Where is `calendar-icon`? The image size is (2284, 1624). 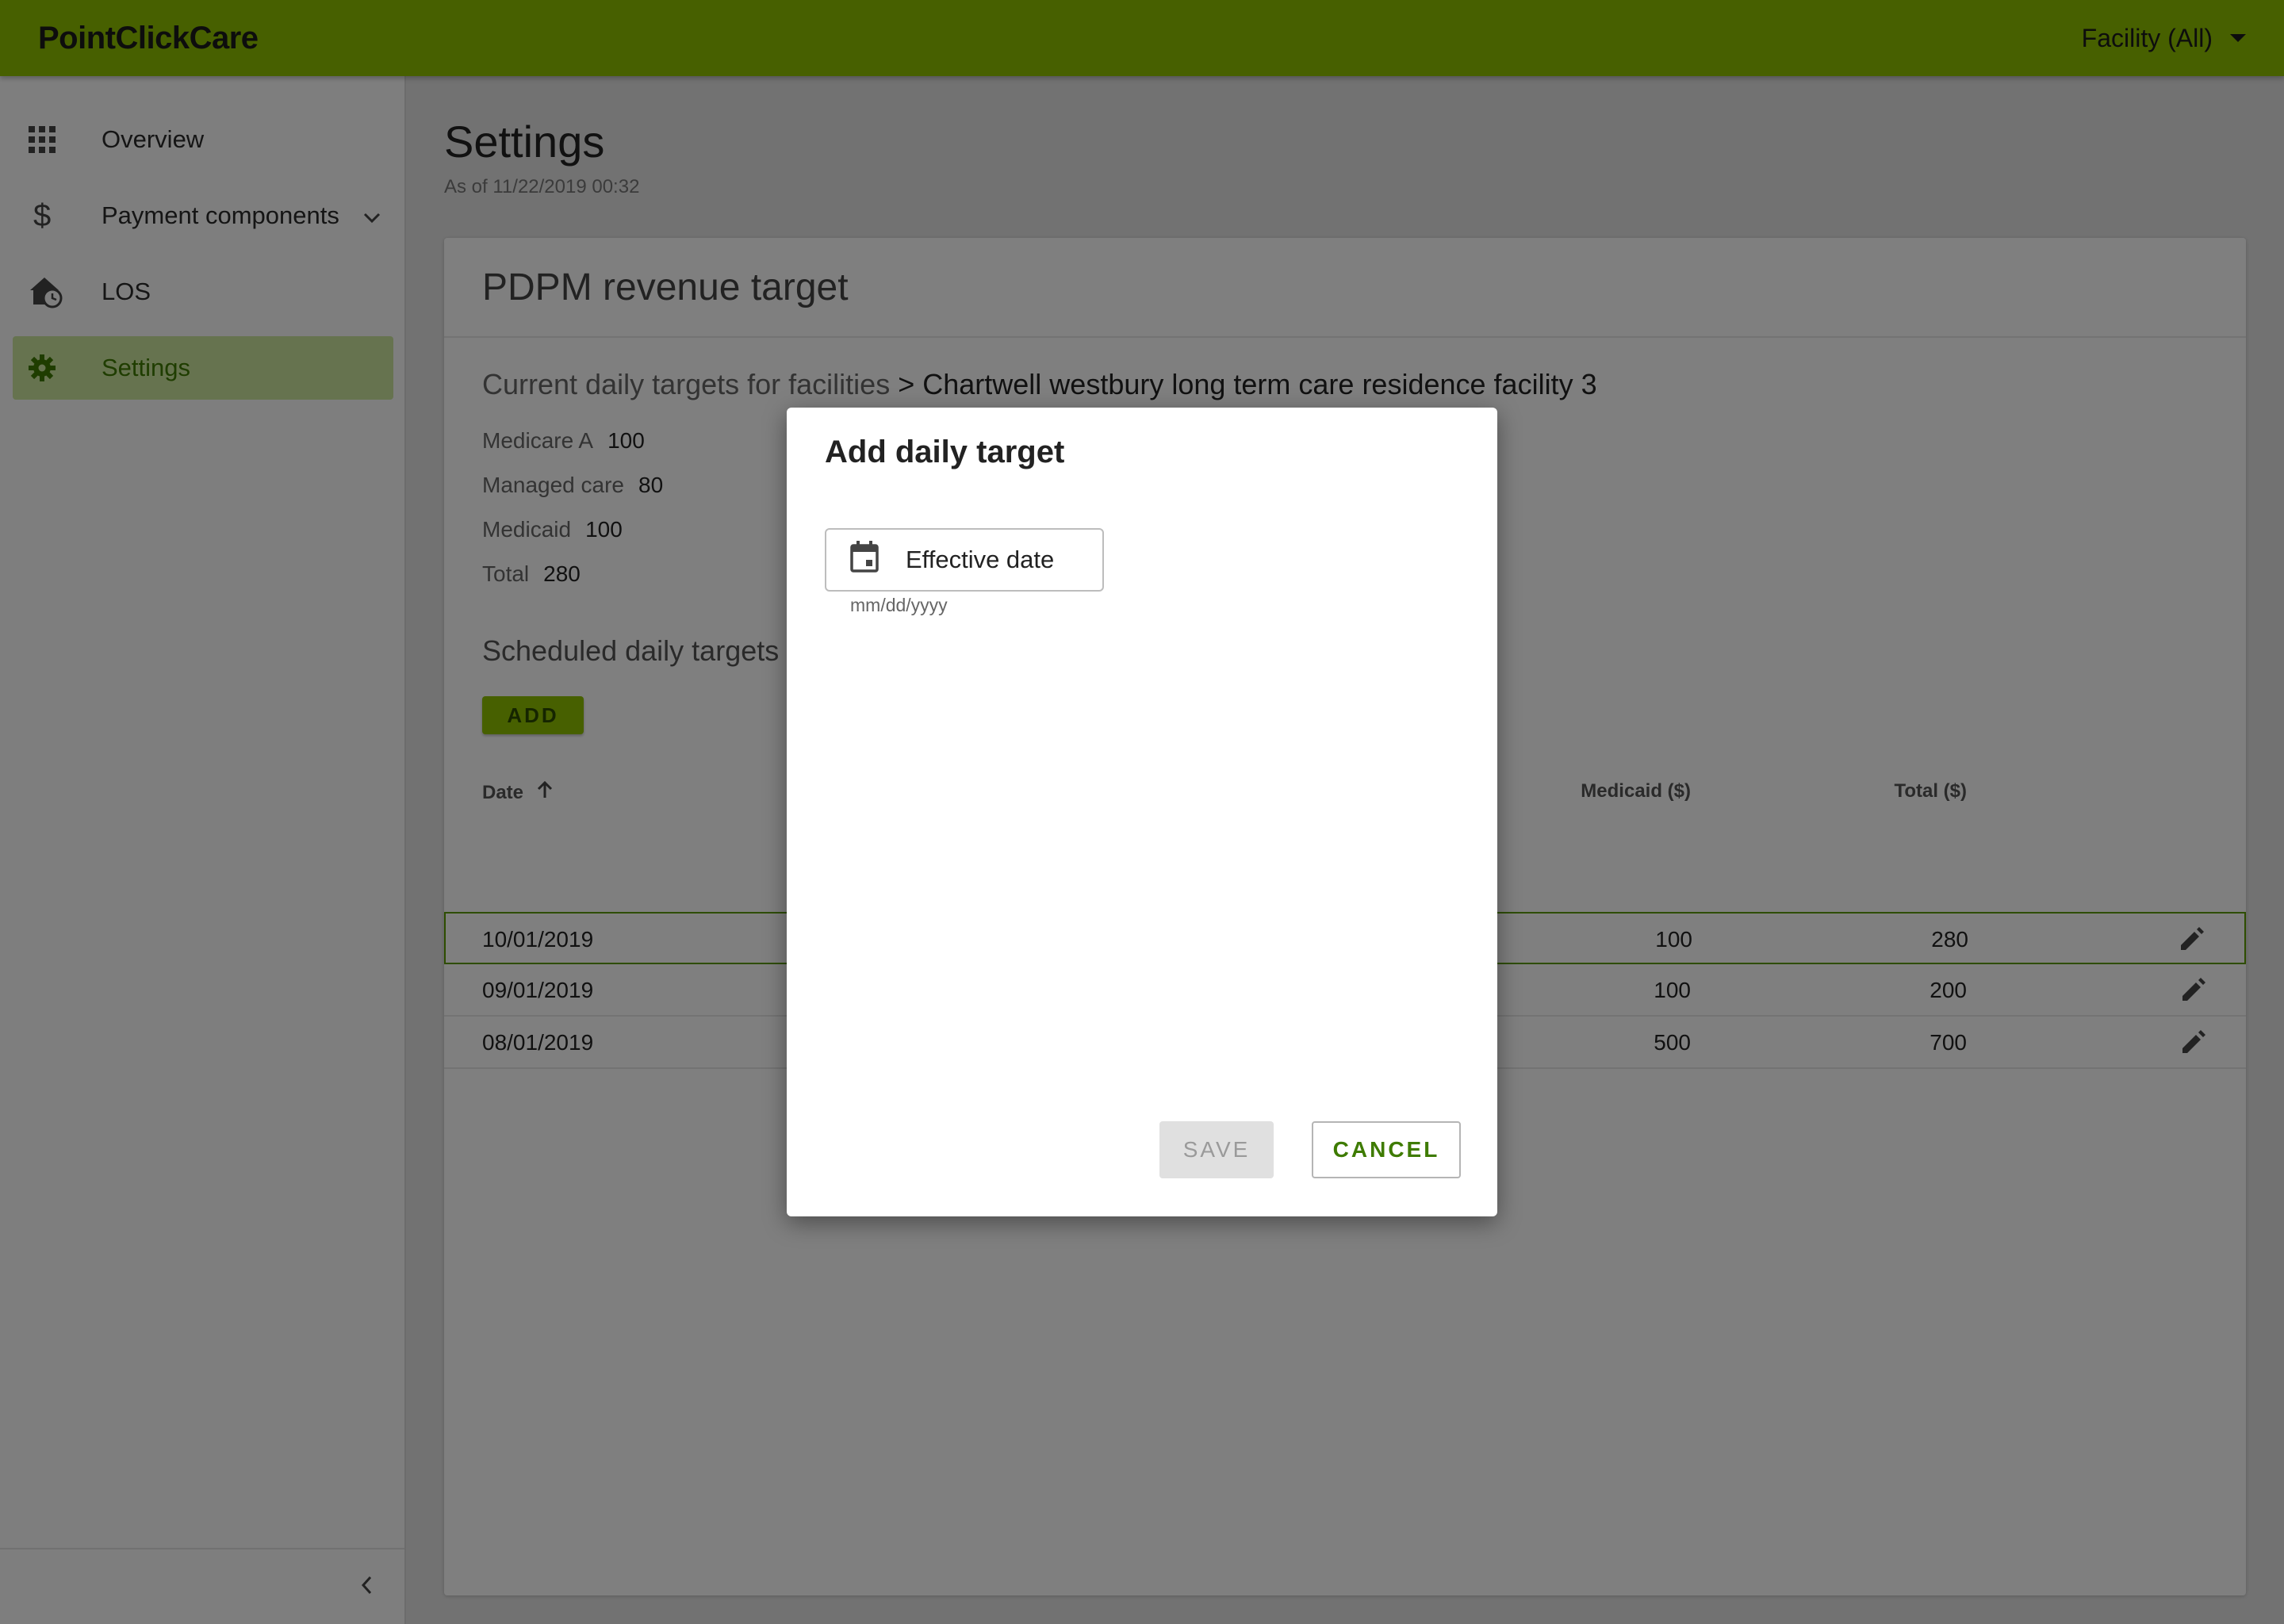
calendar-icon is located at coordinates (864, 560).